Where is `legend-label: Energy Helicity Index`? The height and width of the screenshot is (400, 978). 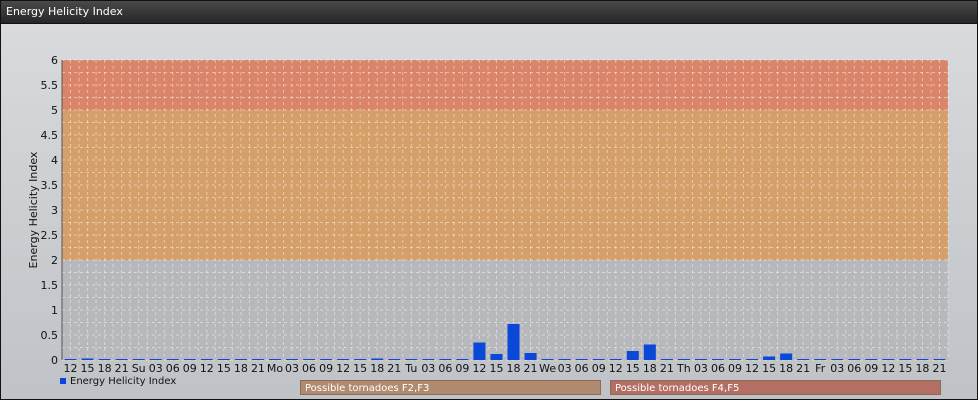
legend-label: Energy Helicity Index is located at coordinates (123, 381).